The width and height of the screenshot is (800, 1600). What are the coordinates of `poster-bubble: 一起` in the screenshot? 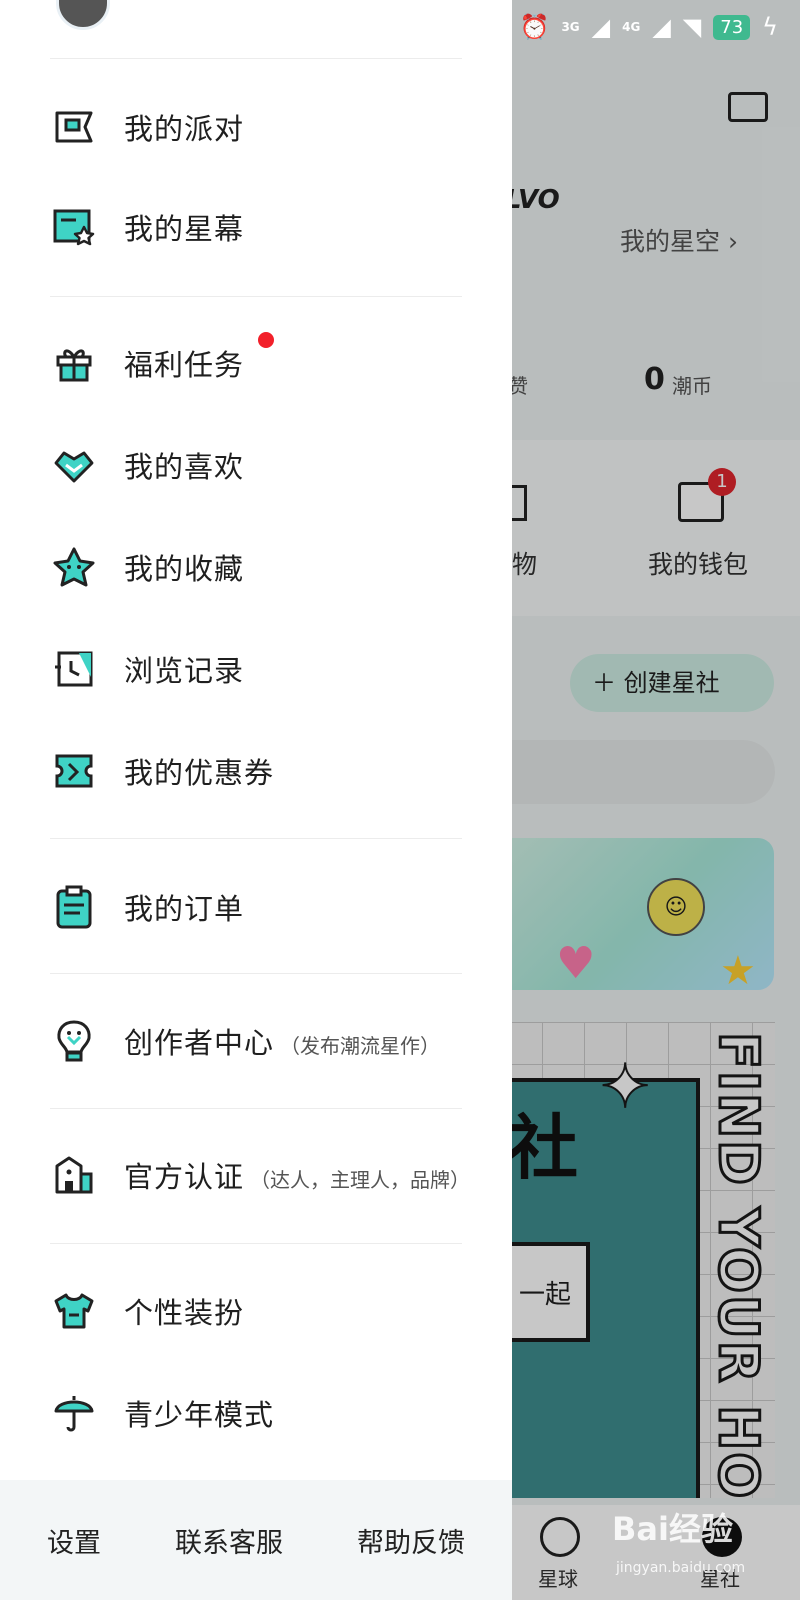 It's located at (545, 1292).